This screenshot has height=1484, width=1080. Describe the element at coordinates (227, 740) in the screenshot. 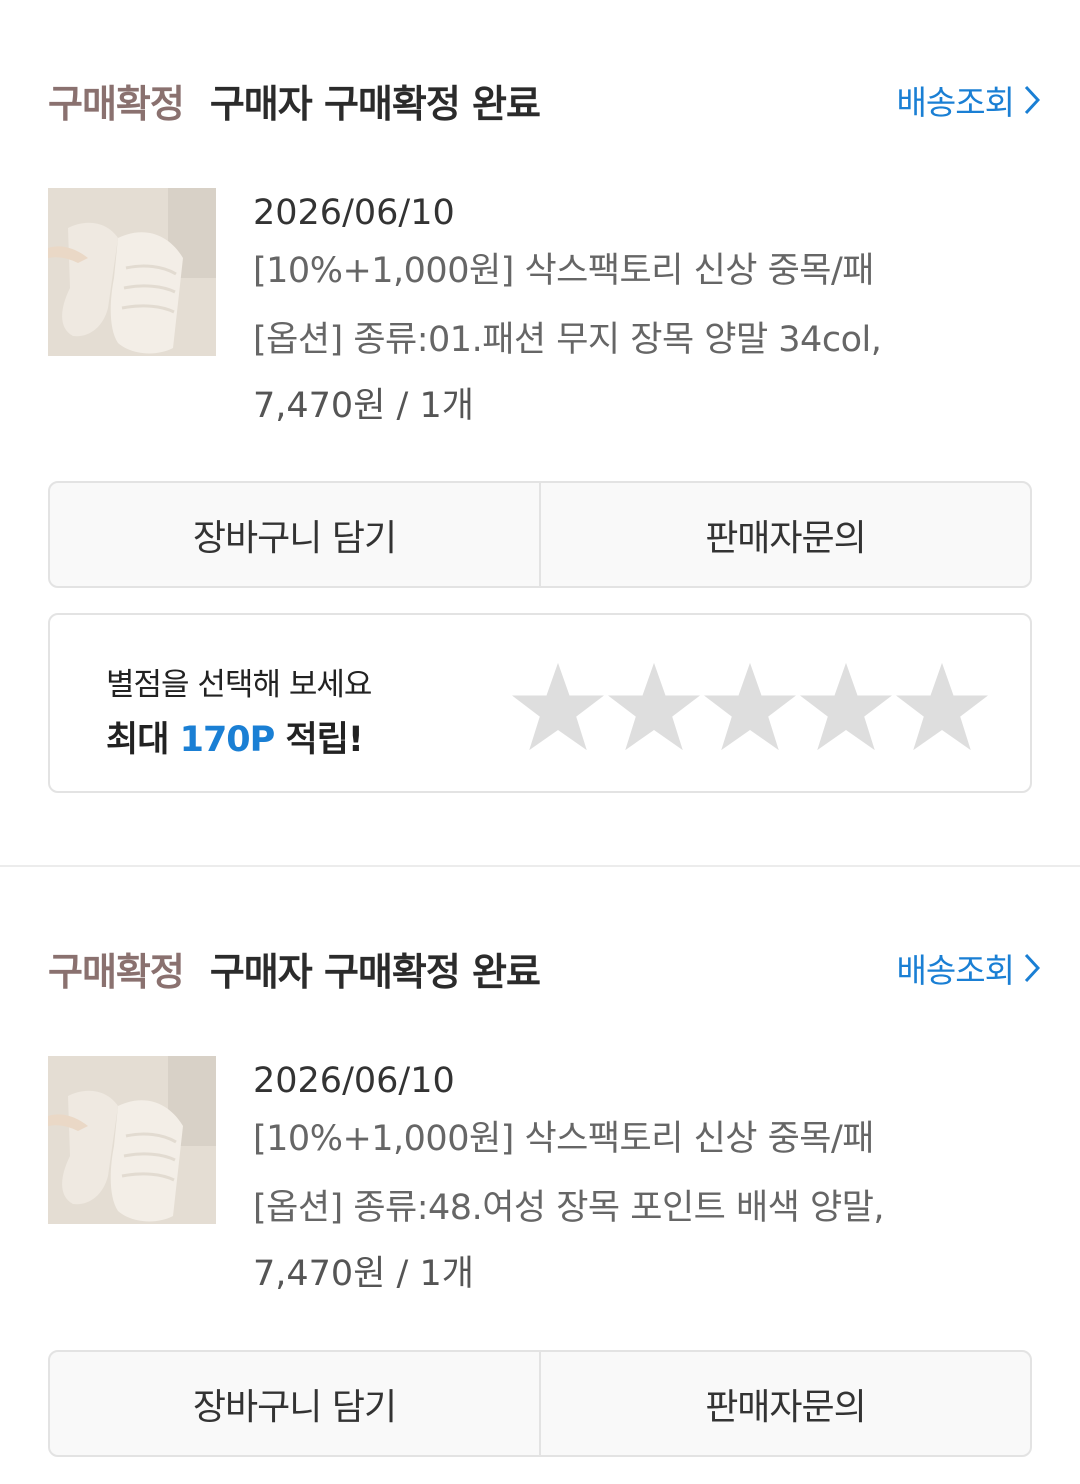

I see `reward-points: 170P` at that location.